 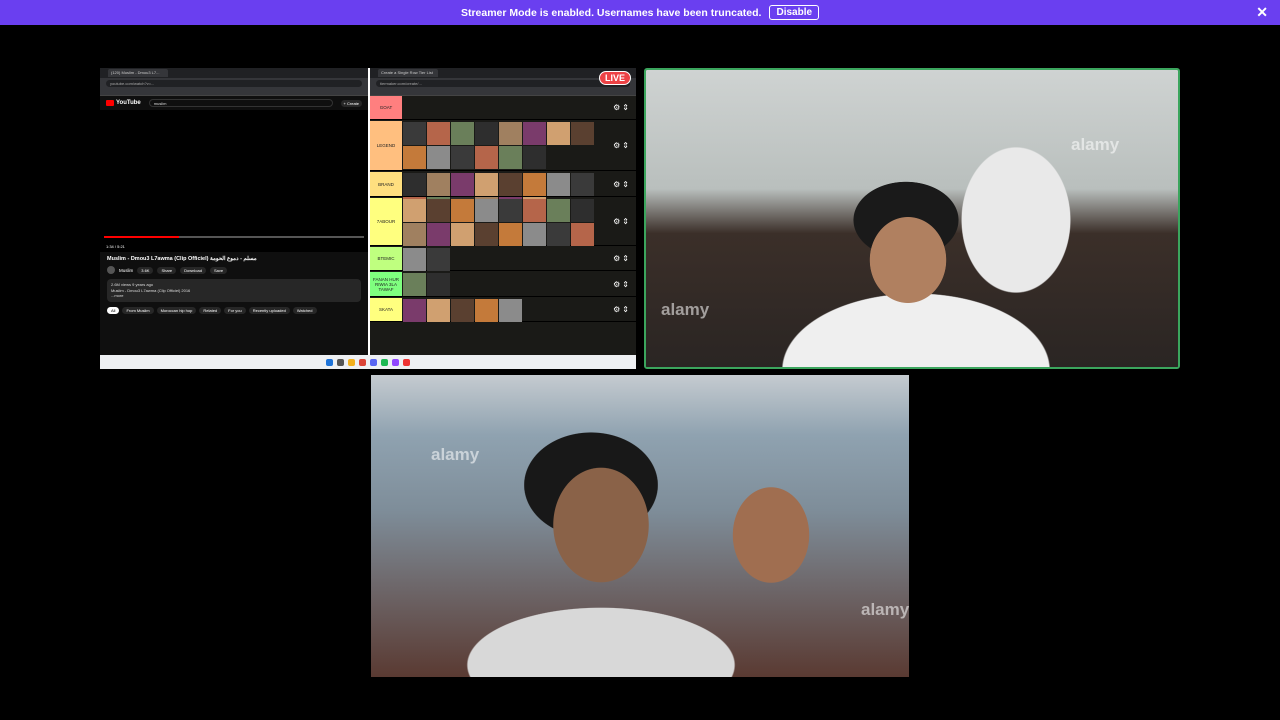 What do you see at coordinates (362, 362) in the screenshot?
I see `chrome-icon` at bounding box center [362, 362].